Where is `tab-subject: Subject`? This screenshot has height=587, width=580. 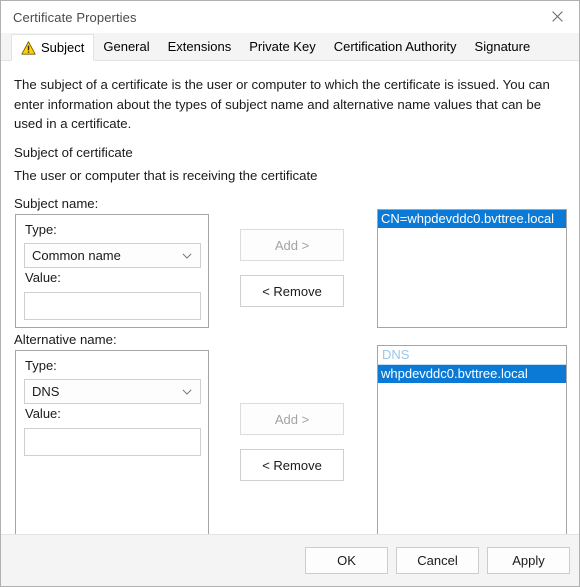
tab-subject: Subject is located at coordinates (53, 47).